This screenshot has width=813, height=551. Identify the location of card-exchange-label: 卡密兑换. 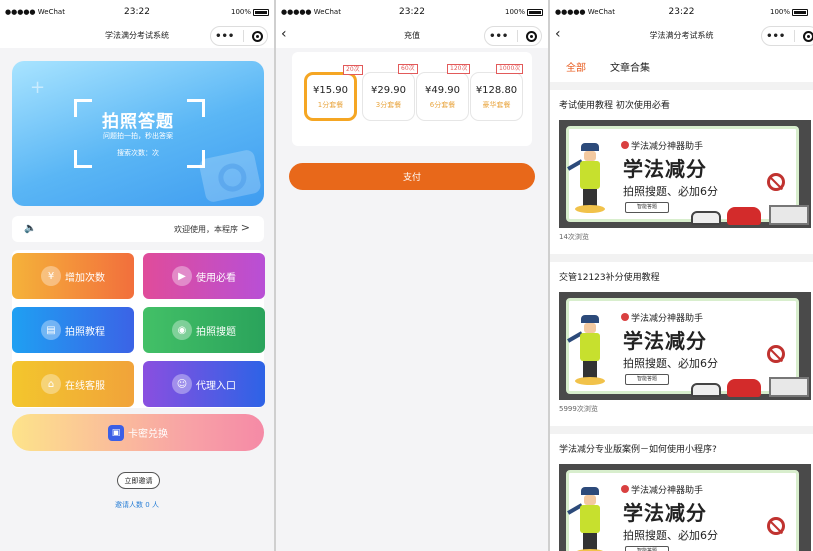
(148, 434).